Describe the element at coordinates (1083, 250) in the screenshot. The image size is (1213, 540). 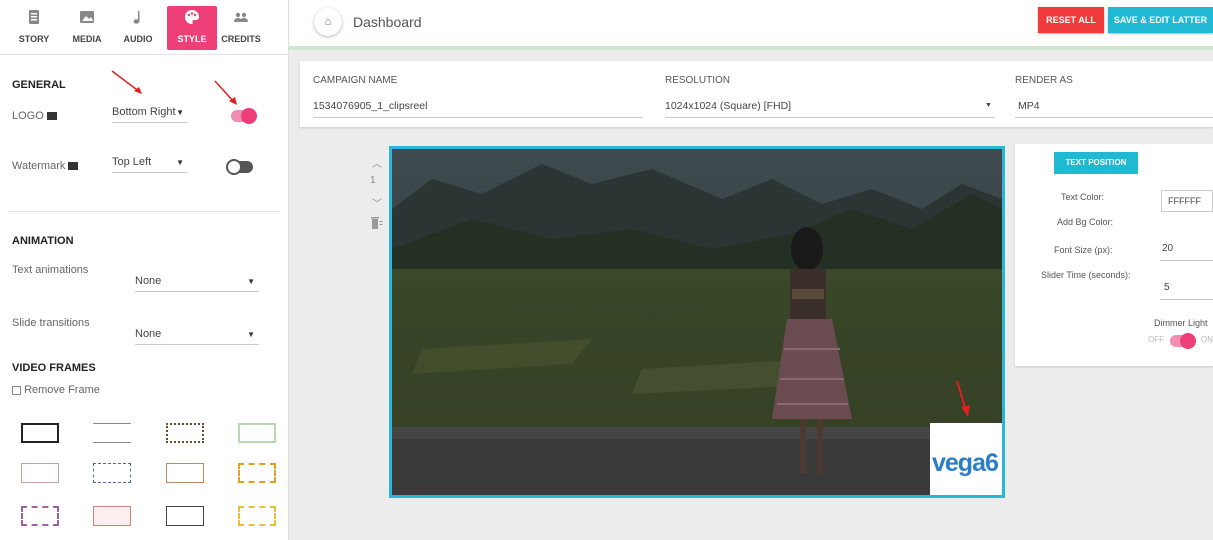
I see `font-size-label: Font Size (px):` at that location.